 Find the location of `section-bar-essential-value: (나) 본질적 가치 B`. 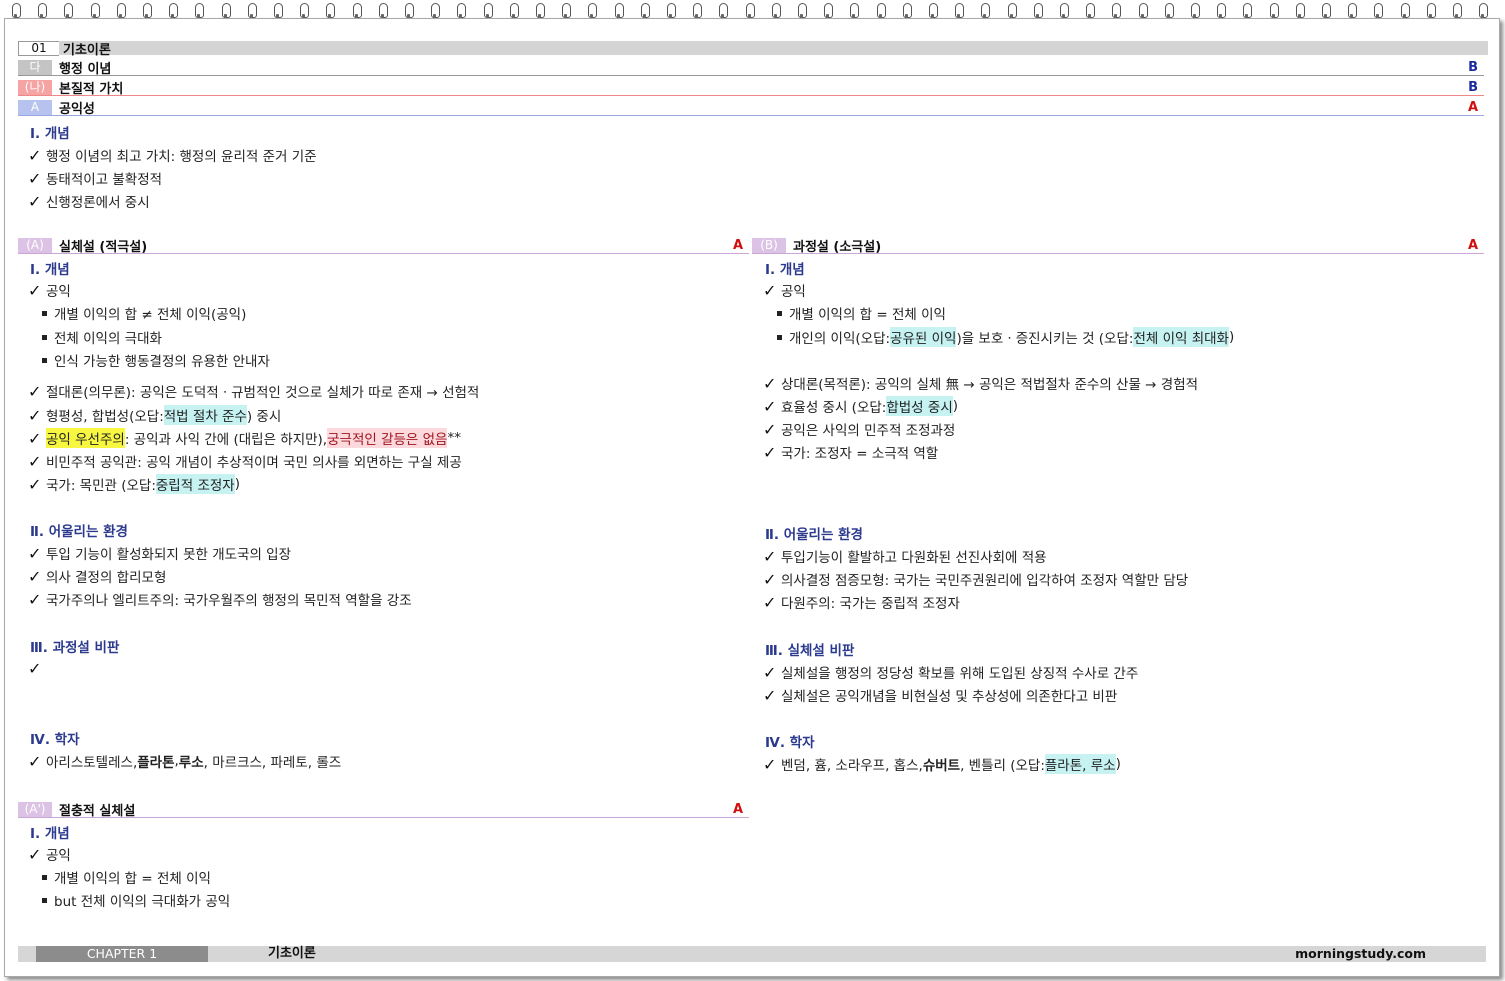

section-bar-essential-value: (나) 본질적 가치 B is located at coordinates (751, 88).